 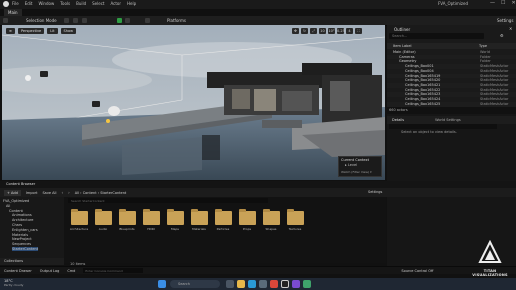 What do you see at coordinates (98, 3) in the screenshot?
I see `menu-select: Select` at bounding box center [98, 3].